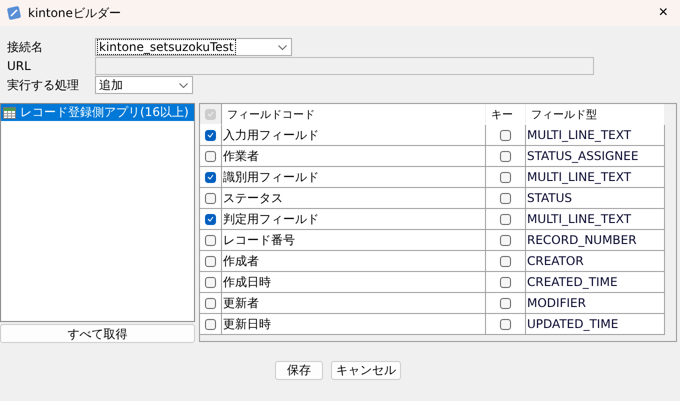 Image resolution: width=680 pixels, height=401 pixels. What do you see at coordinates (354, 114) in the screenshot?
I see `column-header: フィールドコード` at bounding box center [354, 114].